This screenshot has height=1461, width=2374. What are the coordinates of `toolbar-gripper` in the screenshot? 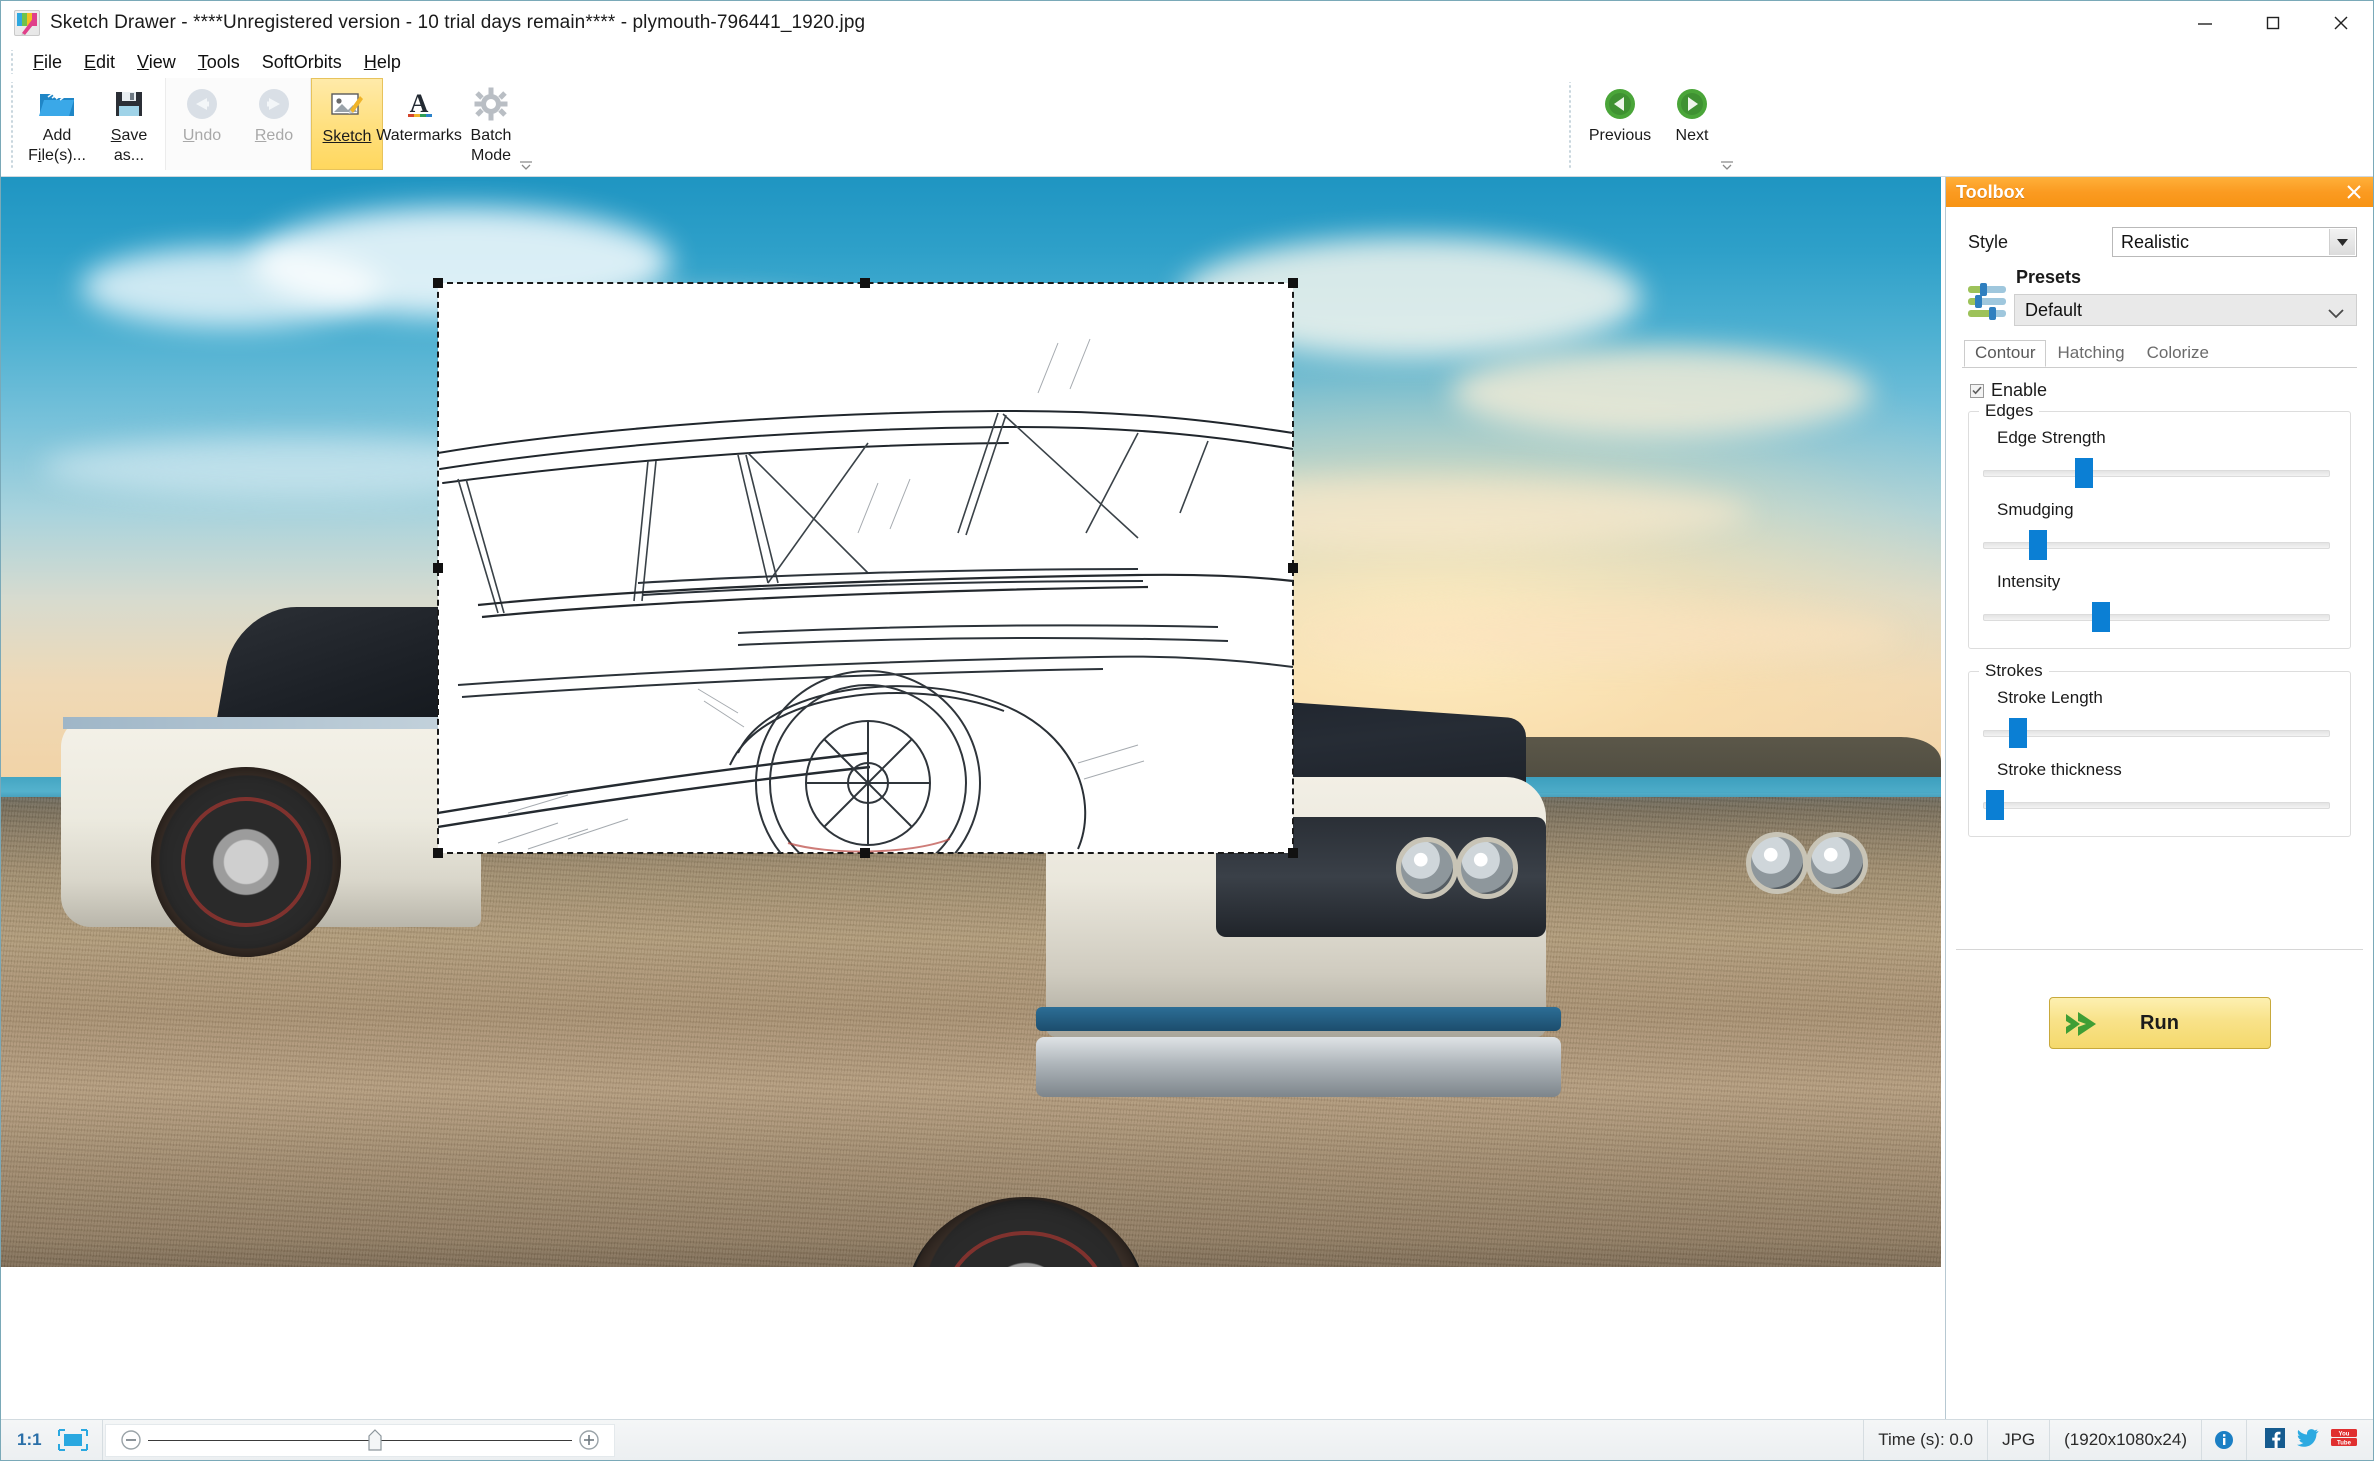 It's located at (12, 125).